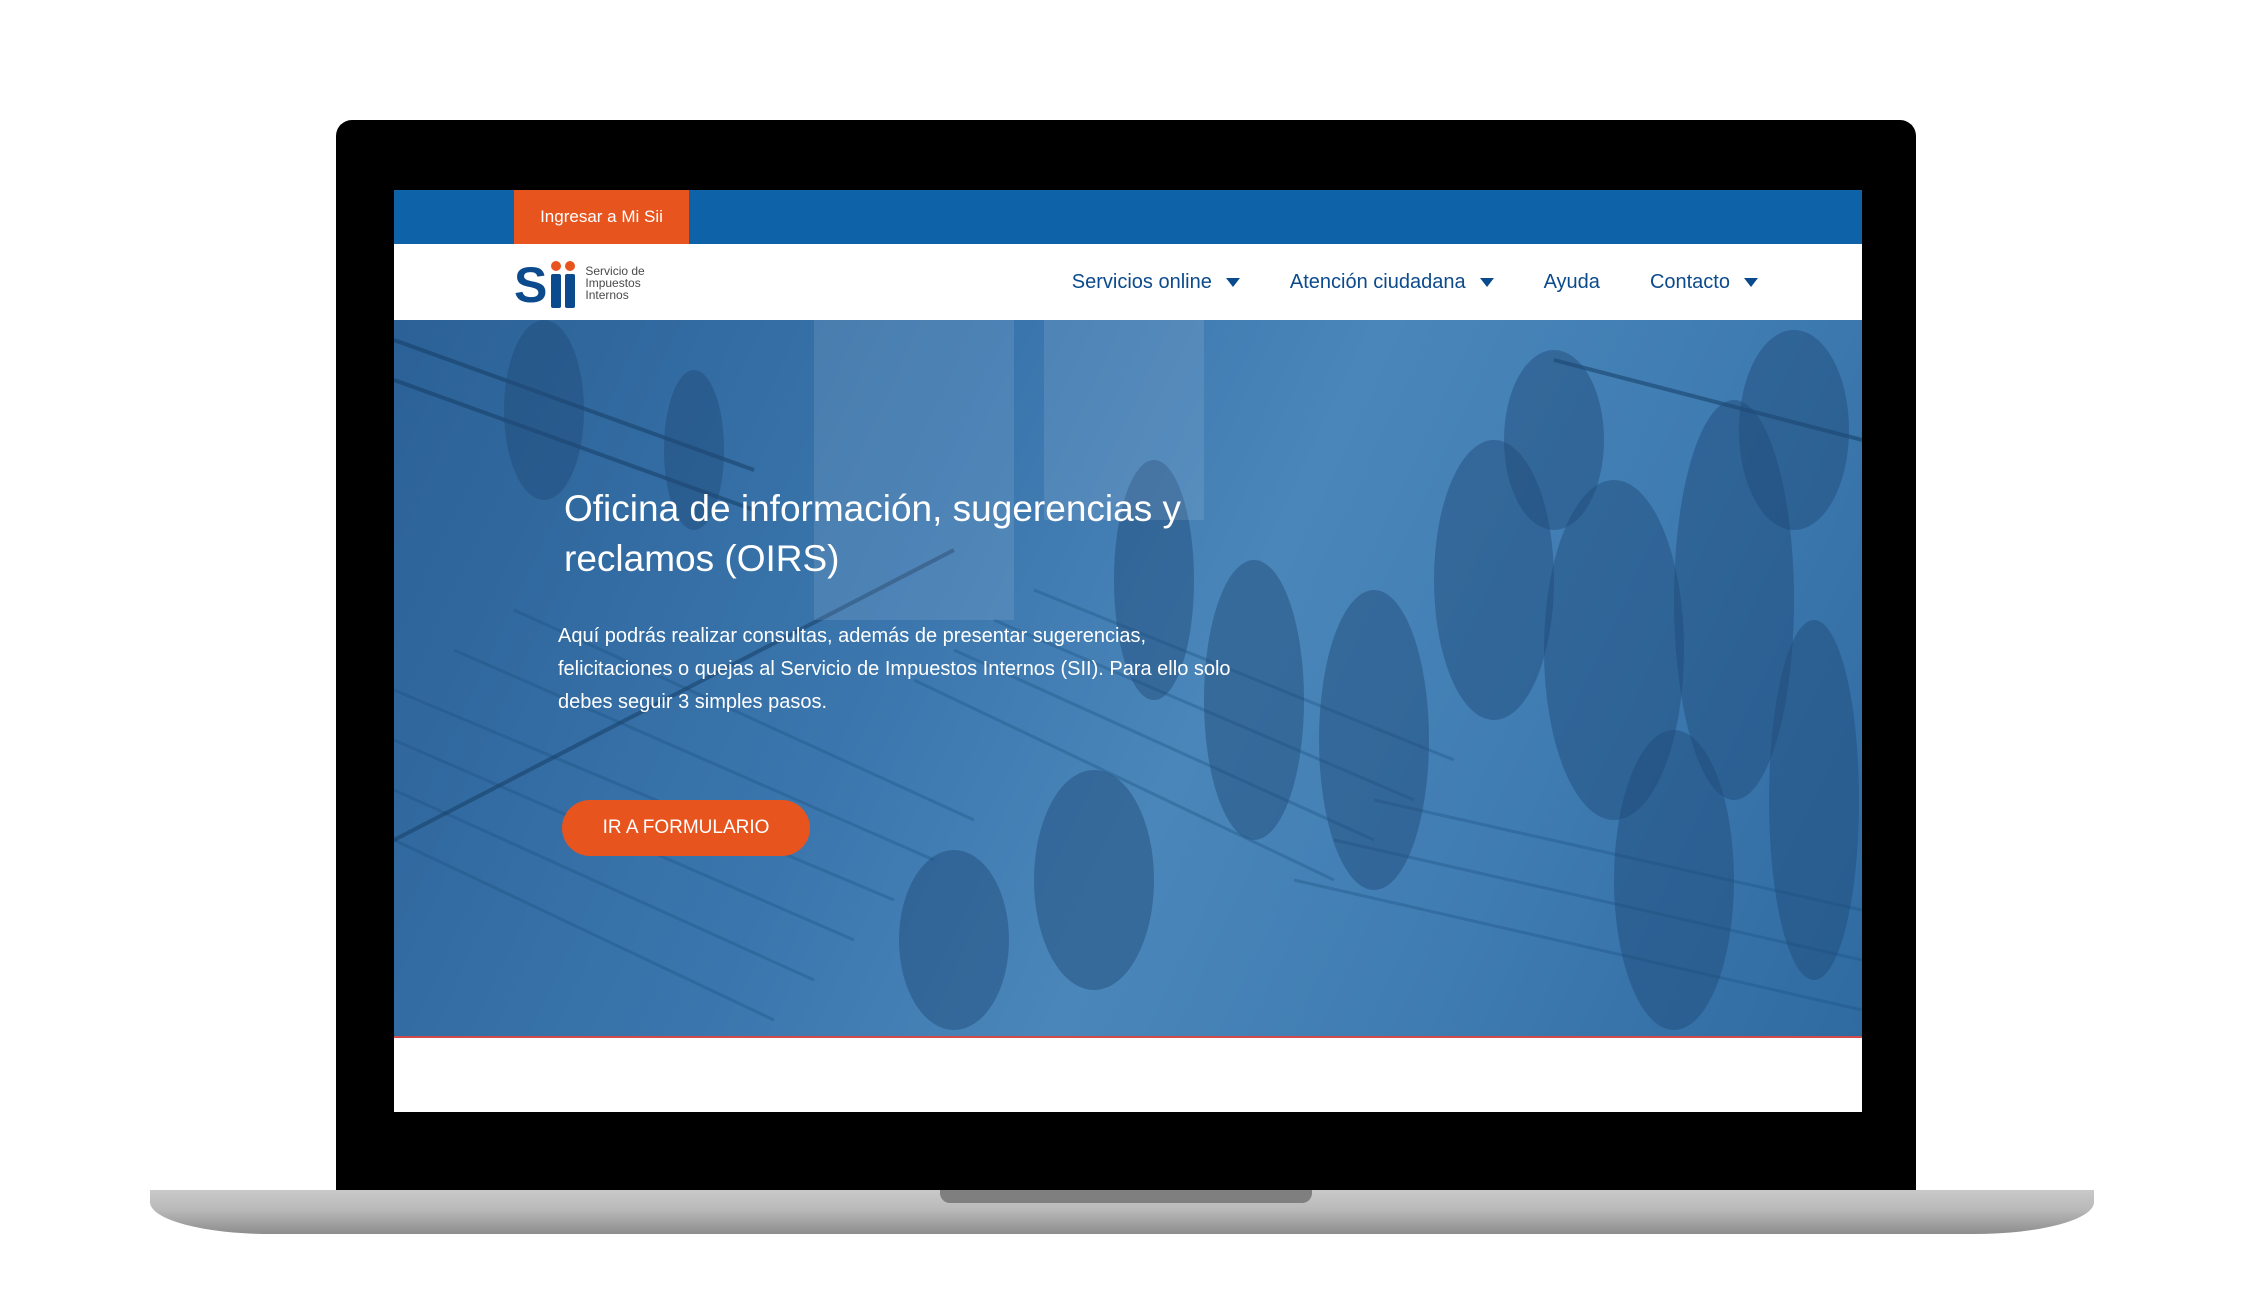  Describe the element at coordinates (686, 828) in the screenshot. I see `go-to-form-button: IR A FORMULARIO` at that location.